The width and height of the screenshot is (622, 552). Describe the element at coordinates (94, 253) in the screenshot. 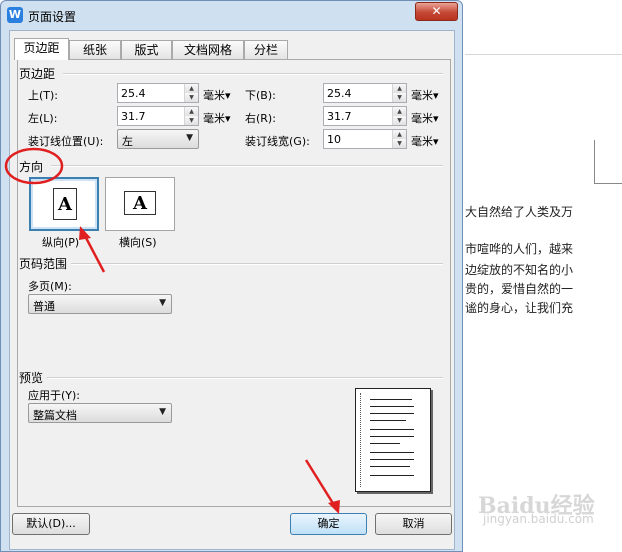

I see `portrait-arrow-line` at that location.